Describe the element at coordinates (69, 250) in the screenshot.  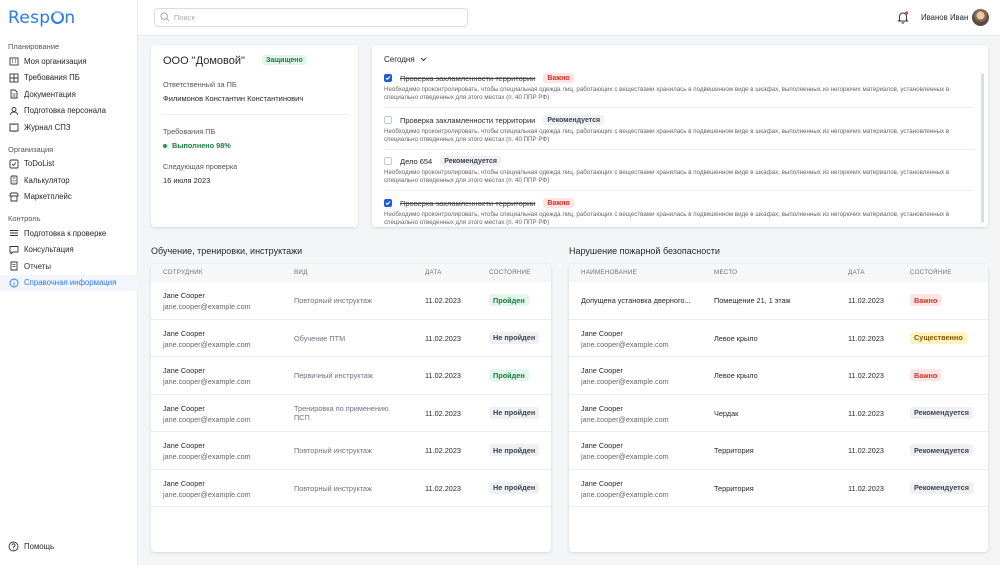
I see `sidebar-item-consultation: Консультация` at that location.